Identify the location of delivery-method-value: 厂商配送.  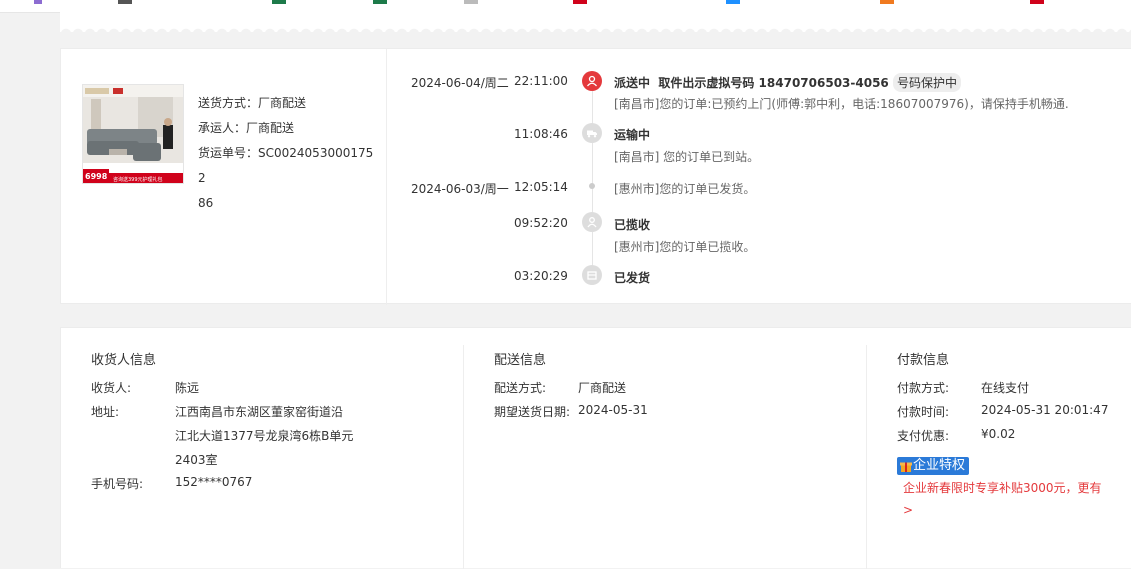
(602, 388).